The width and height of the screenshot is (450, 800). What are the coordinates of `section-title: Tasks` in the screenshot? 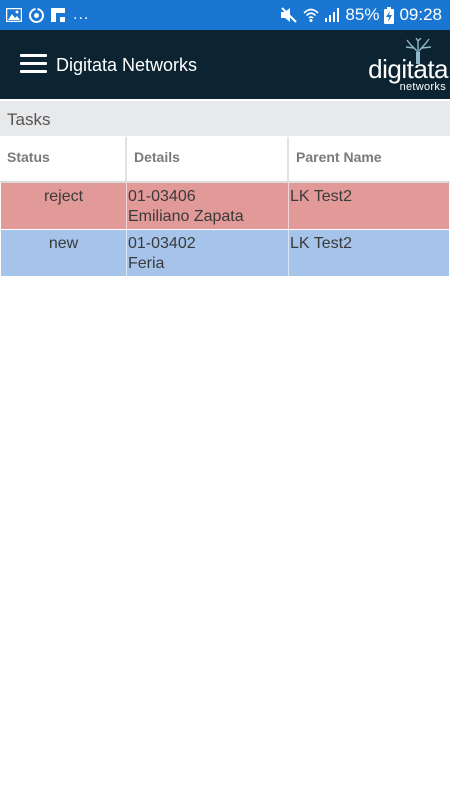 It's located at (29, 119).